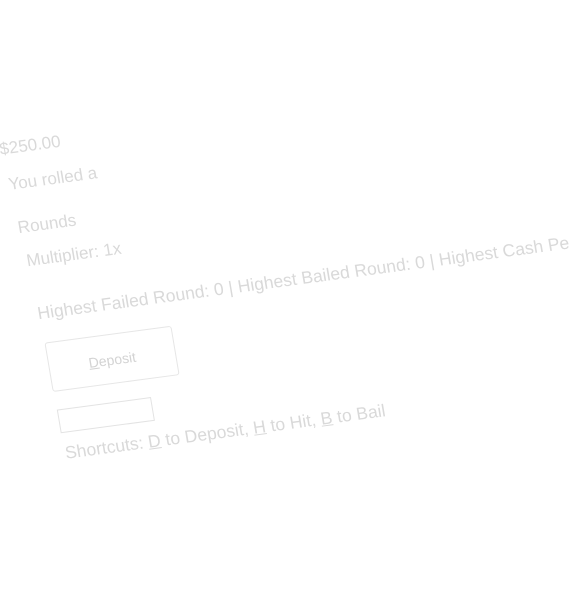  I want to click on shortcut-text-hit: to Hit,, so click(293, 422).